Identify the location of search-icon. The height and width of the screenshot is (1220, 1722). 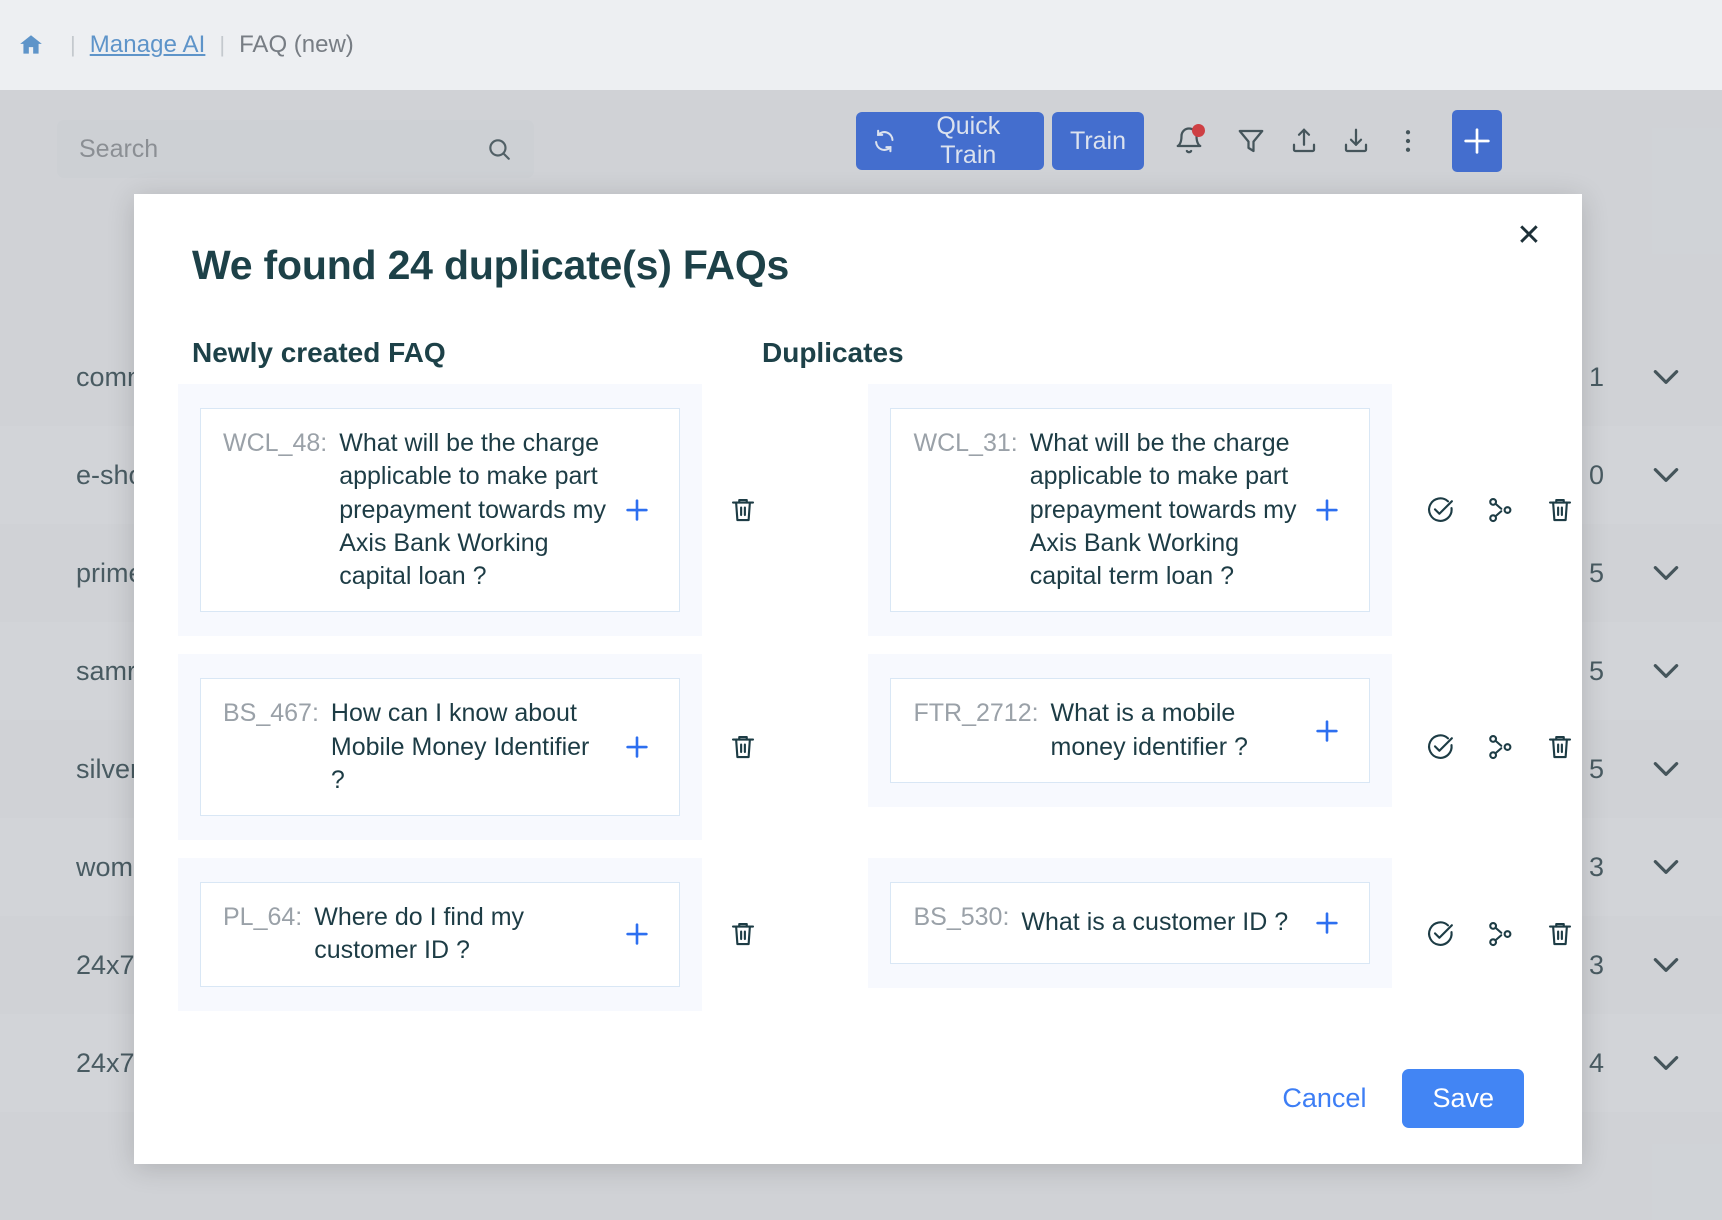
(499, 149).